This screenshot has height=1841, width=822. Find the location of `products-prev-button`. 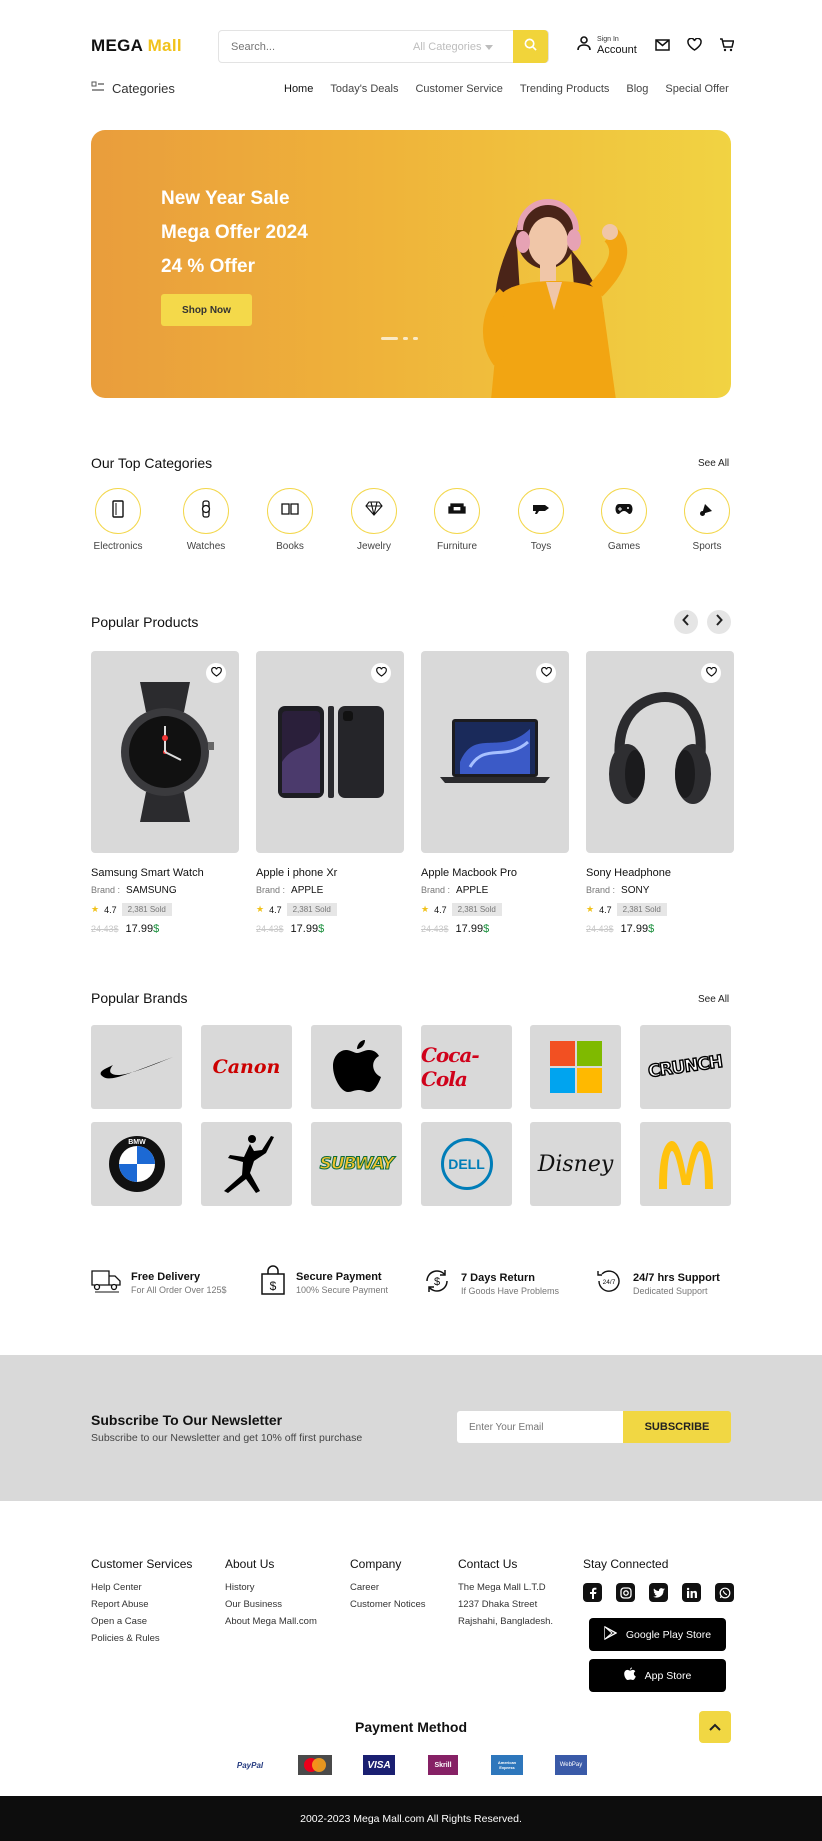

products-prev-button is located at coordinates (686, 622).